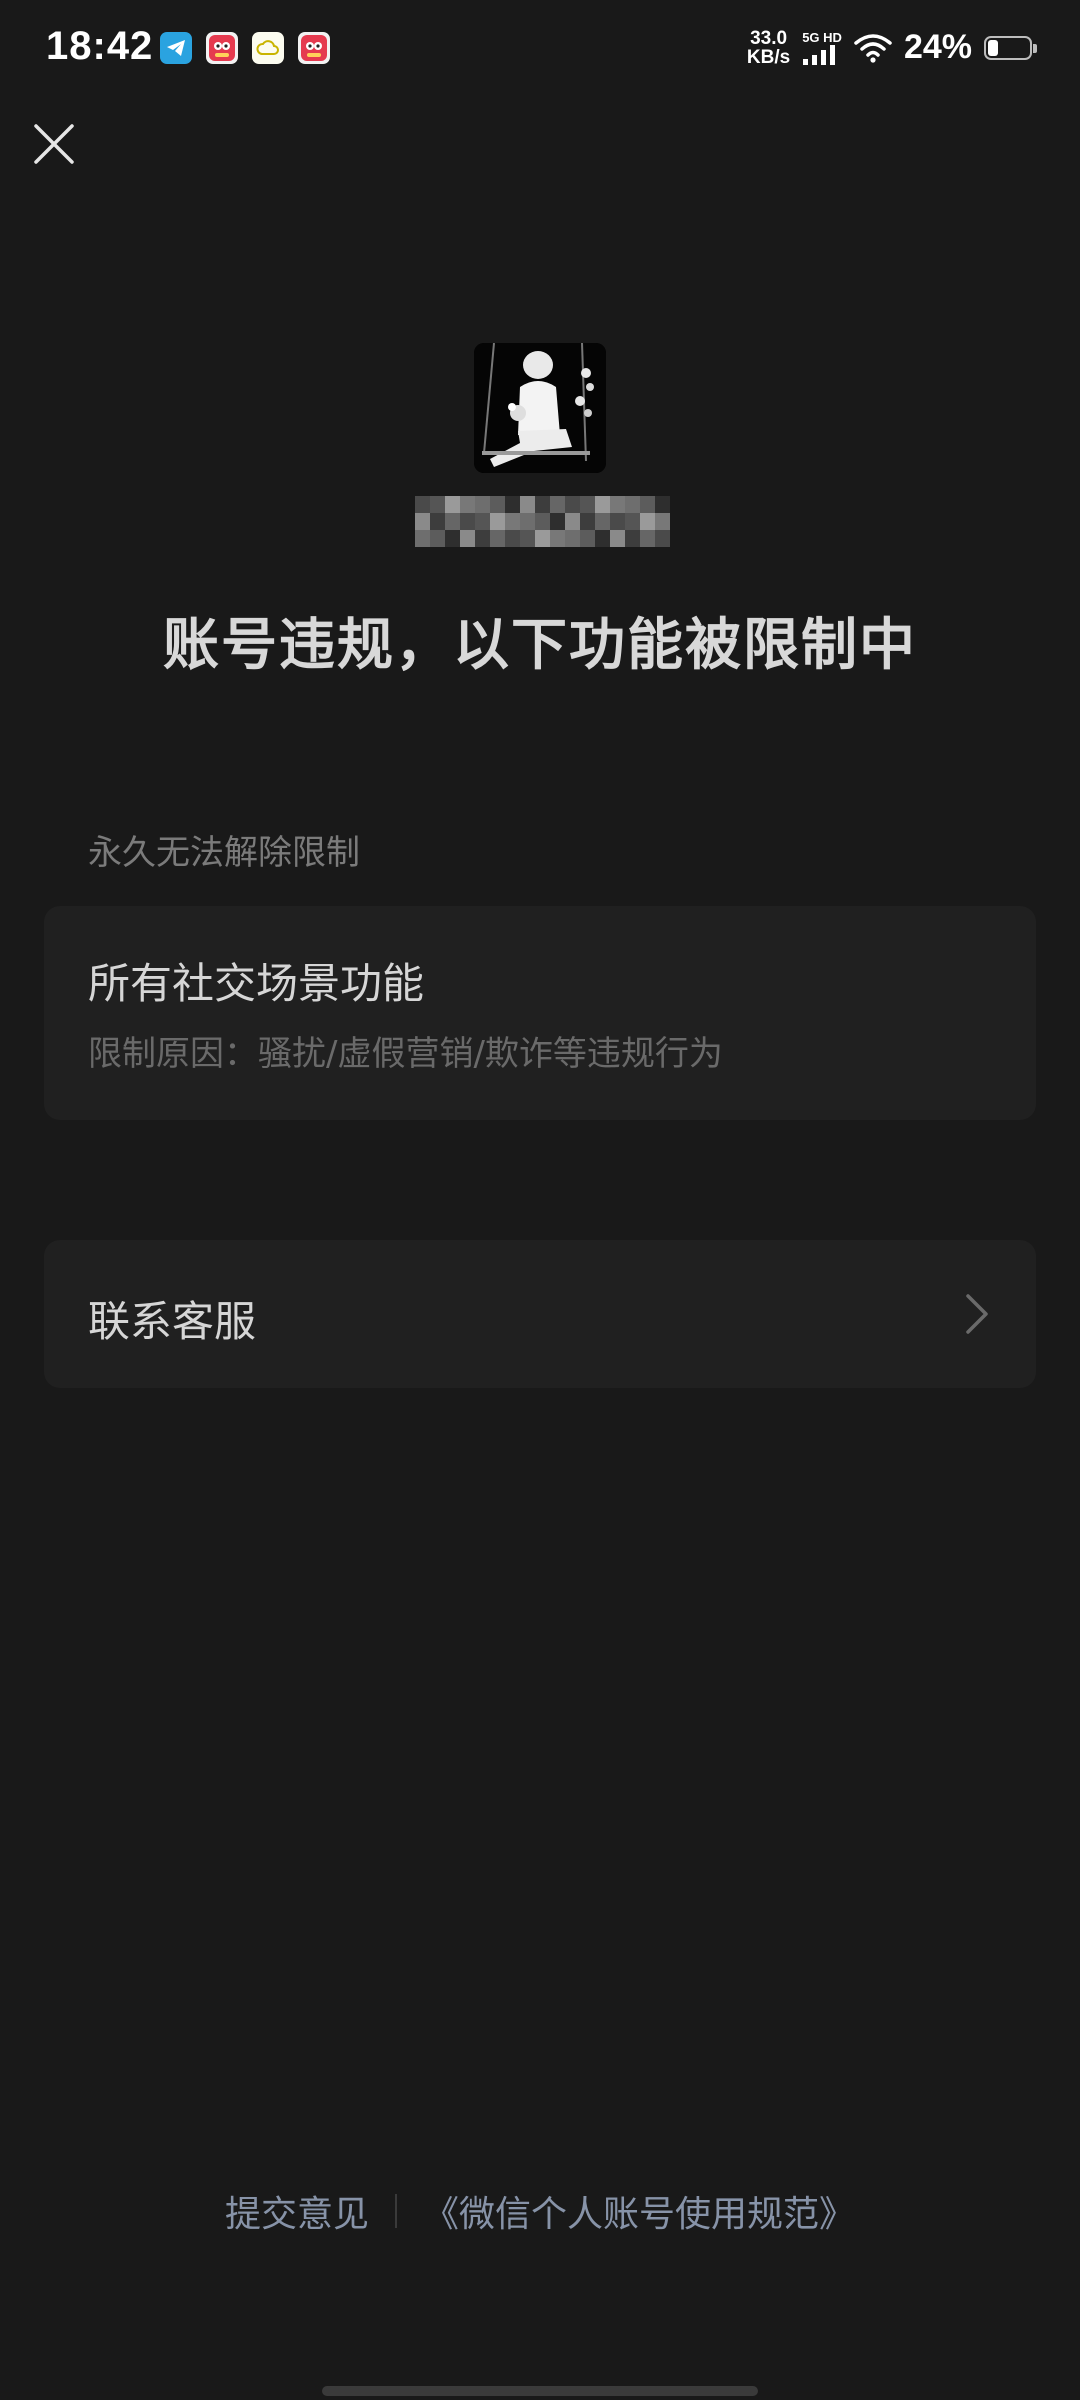 This screenshot has width=1080, height=2400. I want to click on close-icon, so click(54, 144).